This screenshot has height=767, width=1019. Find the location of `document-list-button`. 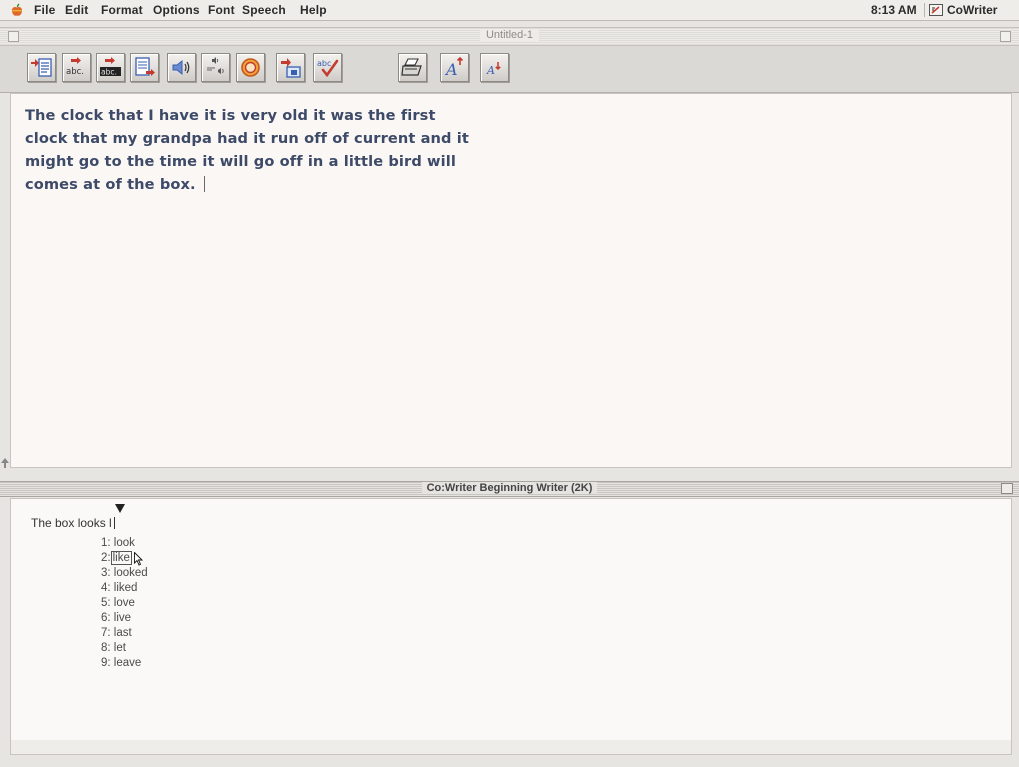

document-list-button is located at coordinates (41, 67).